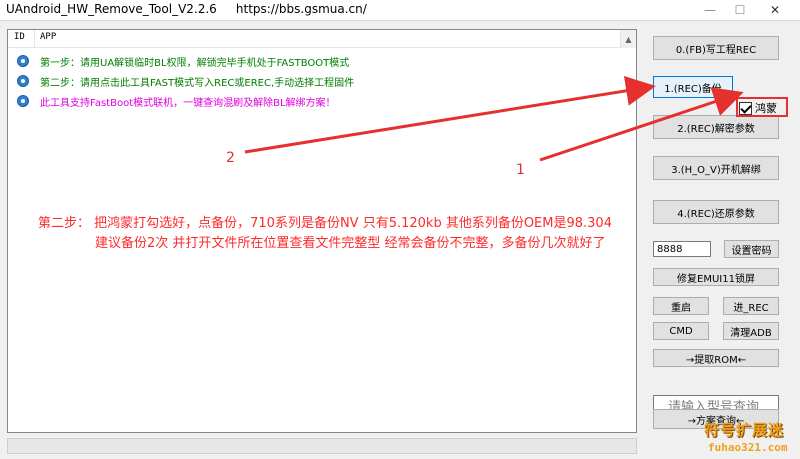  I want to click on list-item-text: 第一步：请用UA解锁临时BL权限，解锁完毕手机处于FASTBOOT模式, so click(195, 63).